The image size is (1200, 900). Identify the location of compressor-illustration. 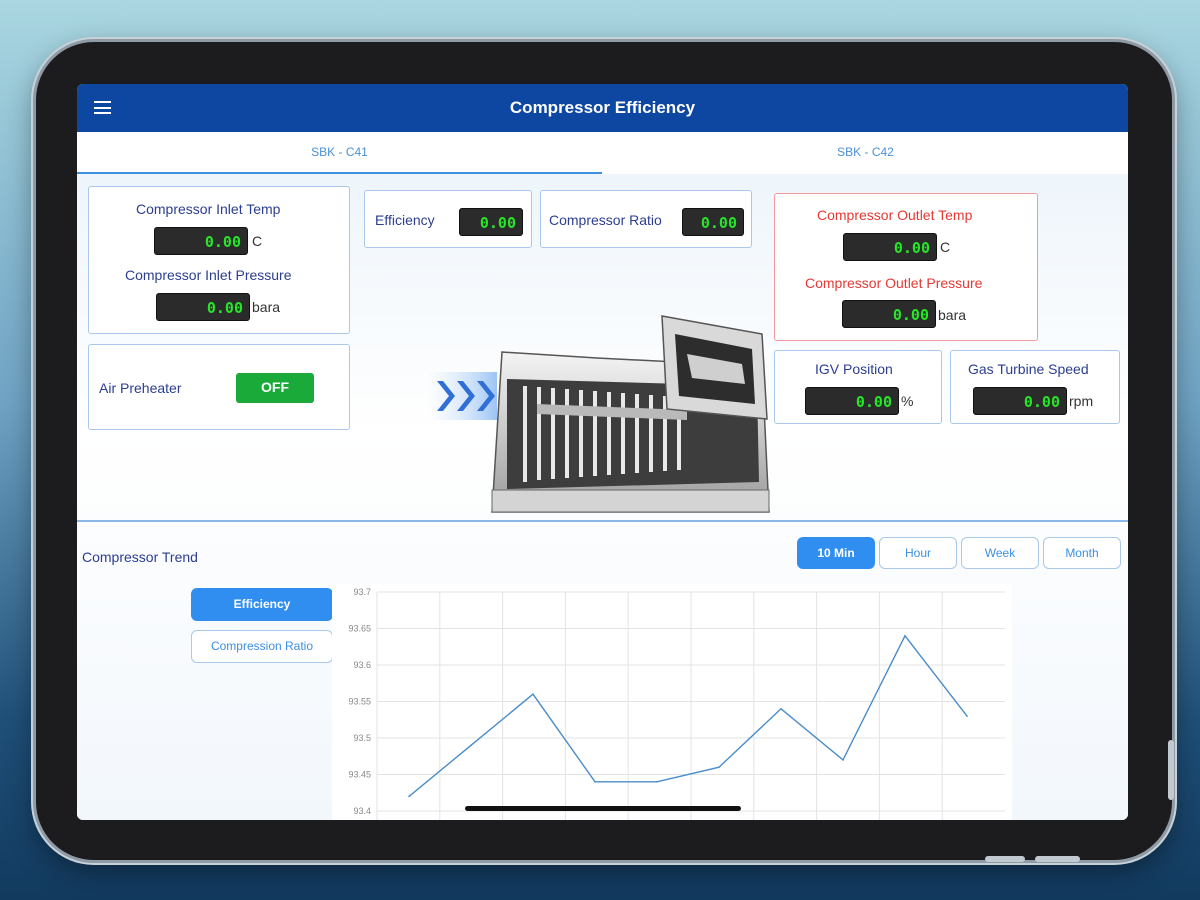
(601, 386).